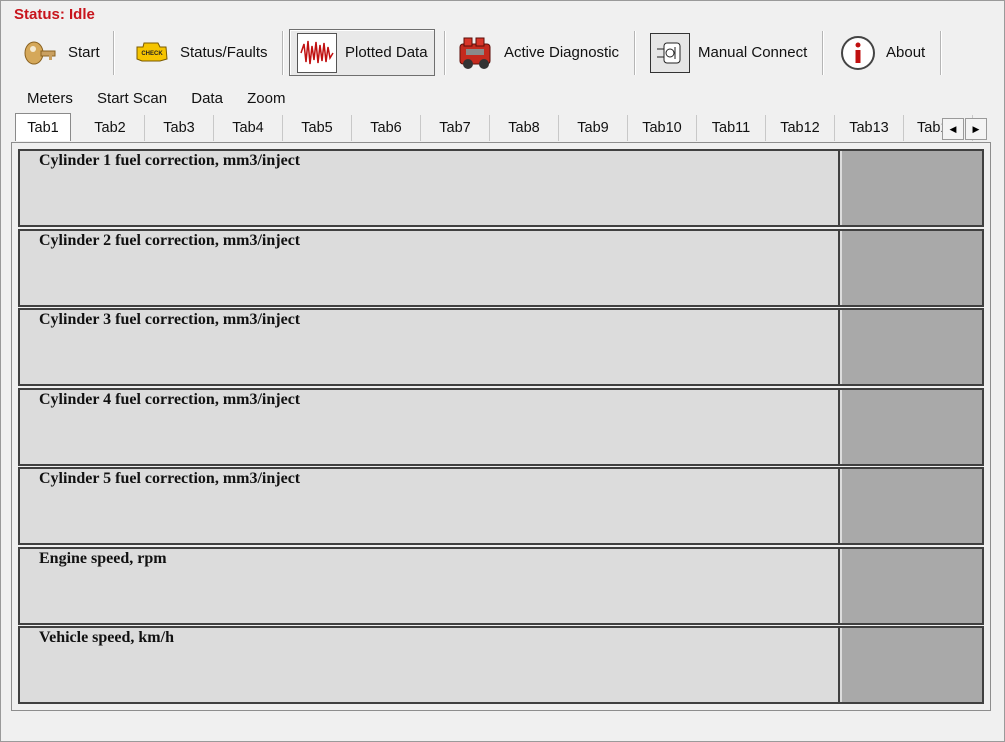  I want to click on plot-cylinder-2: Cylinder 2 fuel correction, mm3/inject, so click(501, 268).